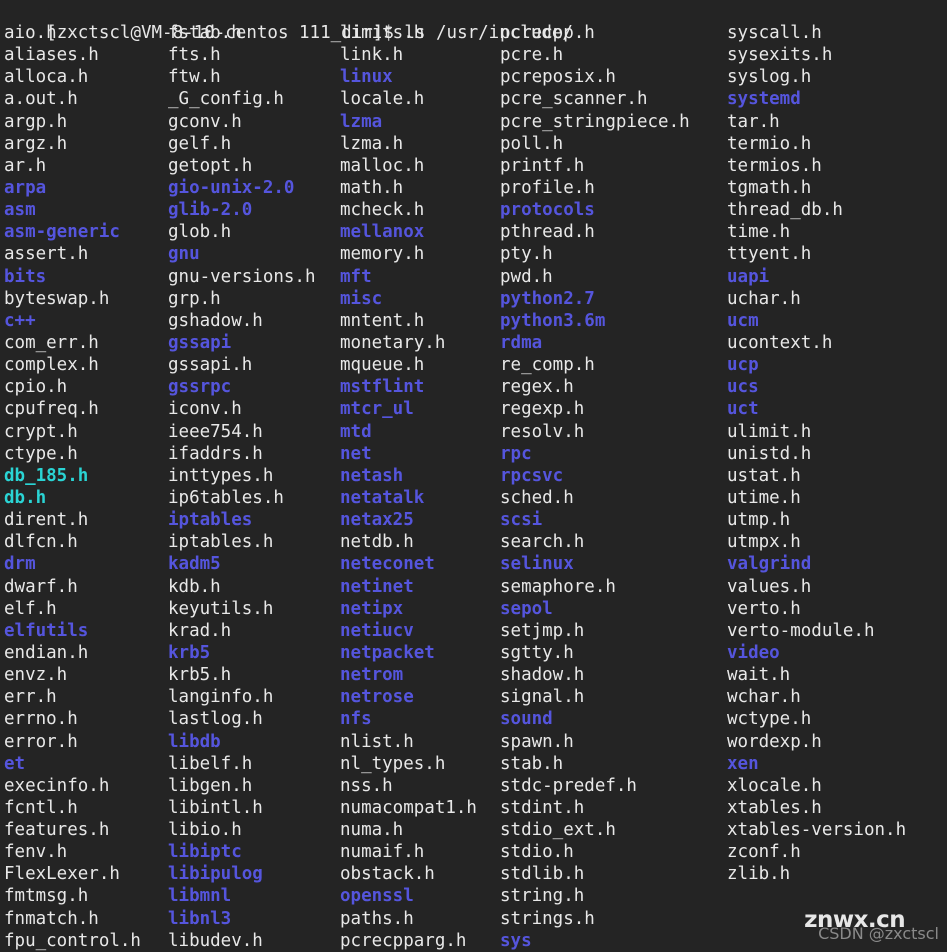  I want to click on listing-entry-file: ifaddrs.h, so click(215, 453).